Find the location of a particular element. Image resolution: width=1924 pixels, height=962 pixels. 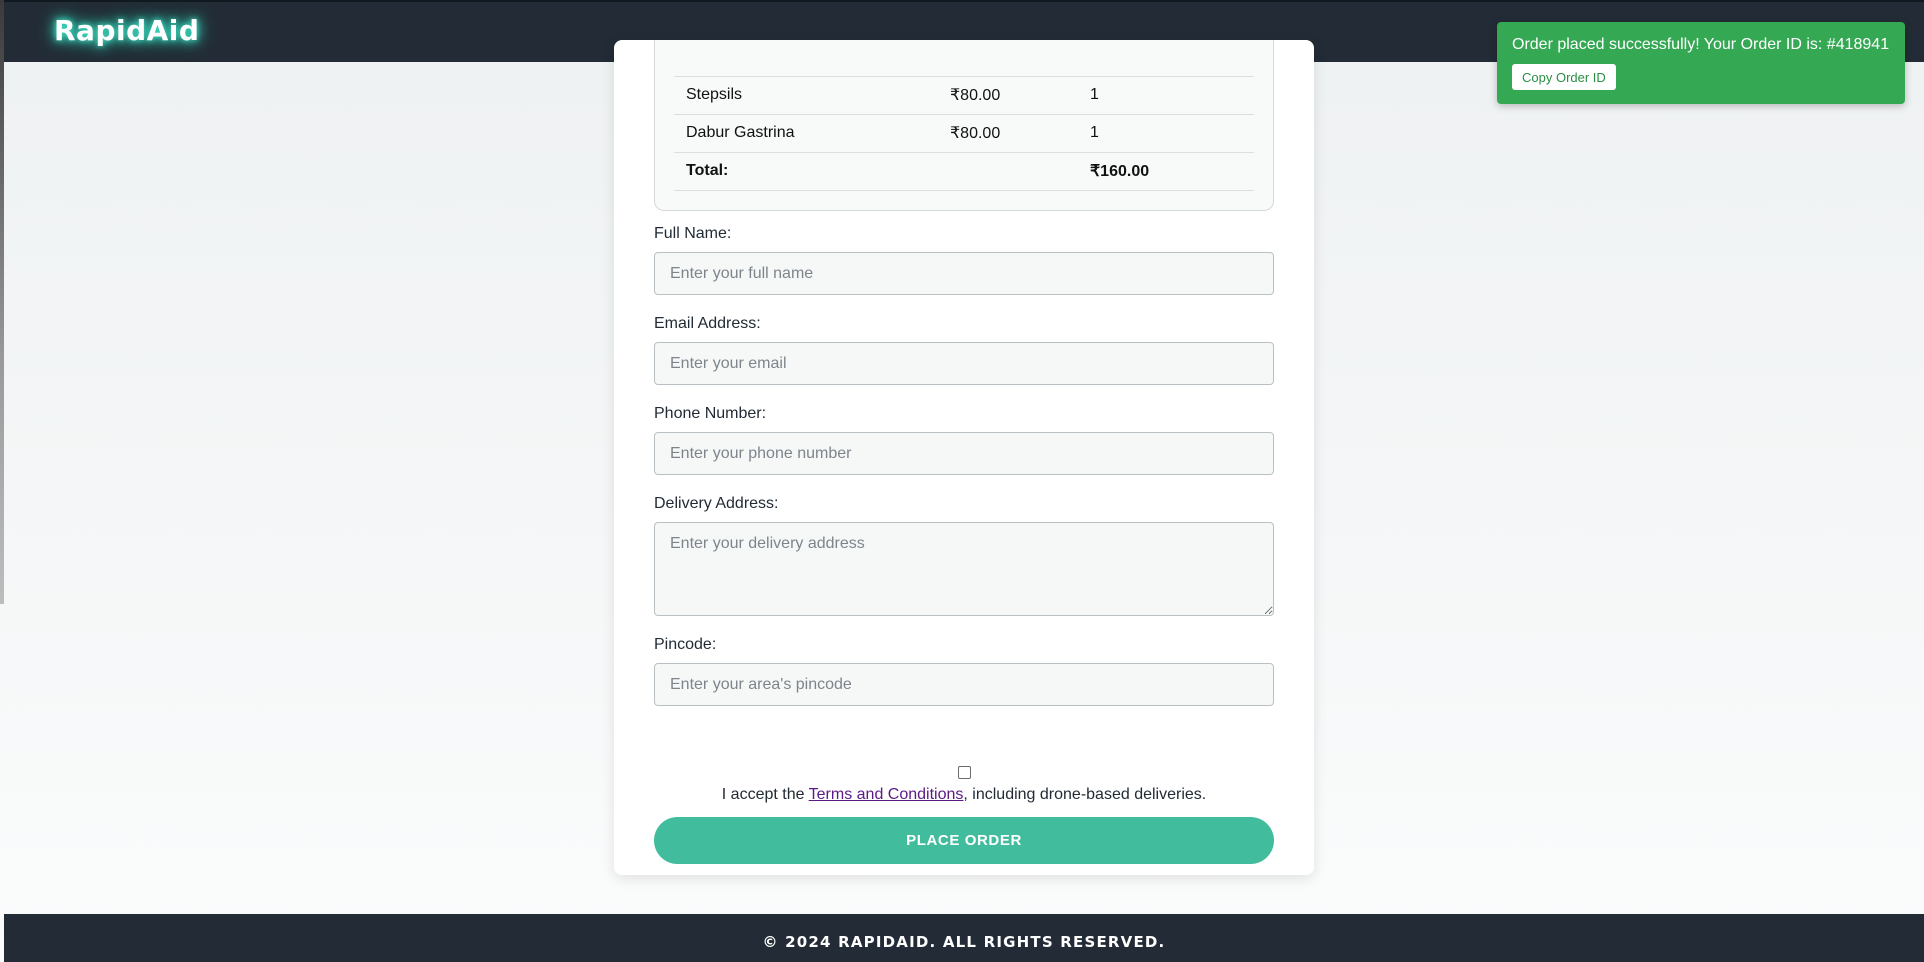

copyright-text: © 2024 RAPIDAID. ALL RIGHTS RESERVED. is located at coordinates (964, 942).